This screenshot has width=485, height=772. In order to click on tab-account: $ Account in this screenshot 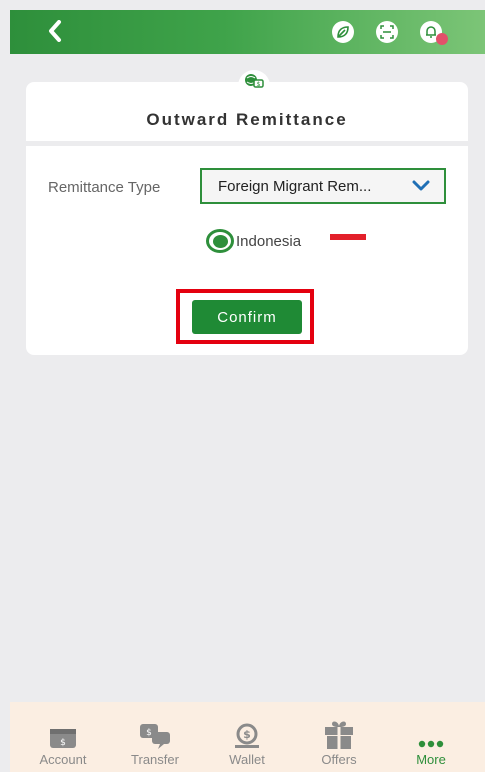, I will do `click(63, 742)`.